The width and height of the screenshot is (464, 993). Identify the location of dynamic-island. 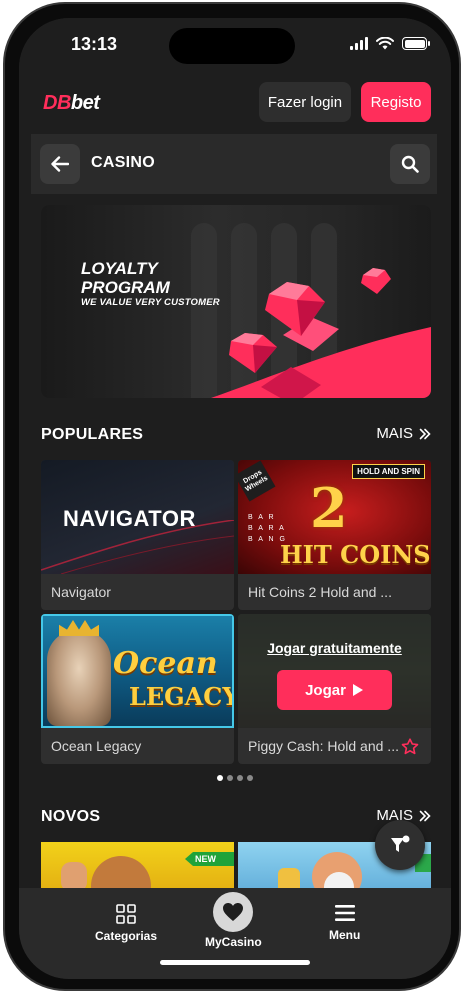
(232, 46).